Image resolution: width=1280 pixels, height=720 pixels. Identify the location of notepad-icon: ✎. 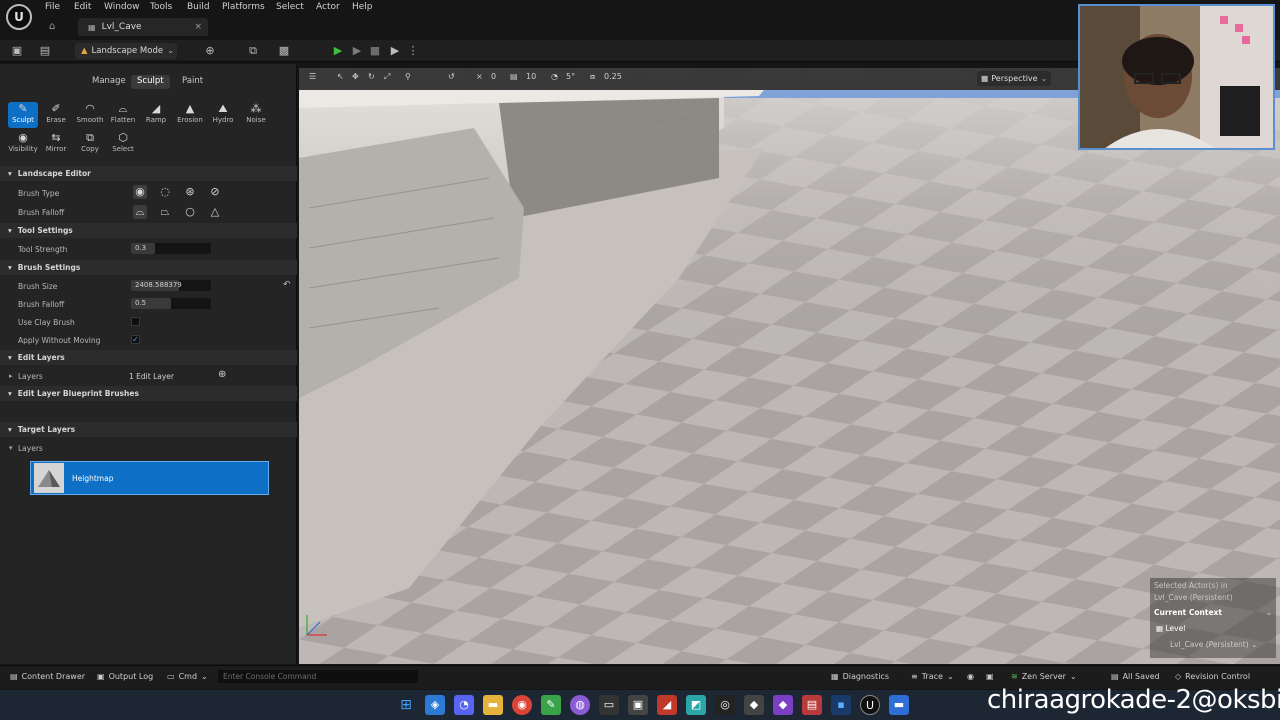
(551, 705).